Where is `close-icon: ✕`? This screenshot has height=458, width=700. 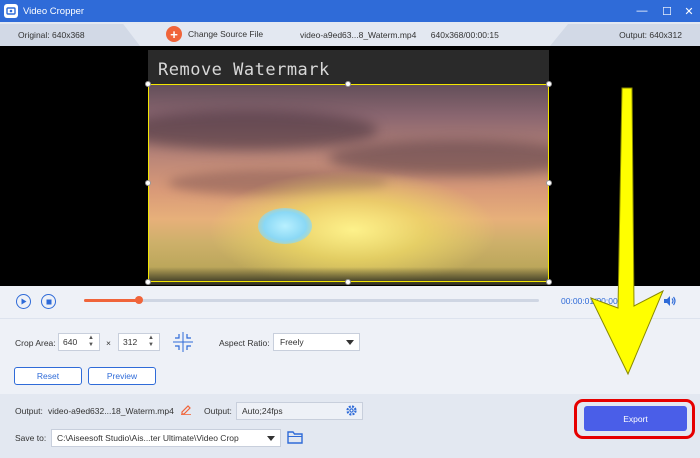 close-icon: ✕ is located at coordinates (689, 11).